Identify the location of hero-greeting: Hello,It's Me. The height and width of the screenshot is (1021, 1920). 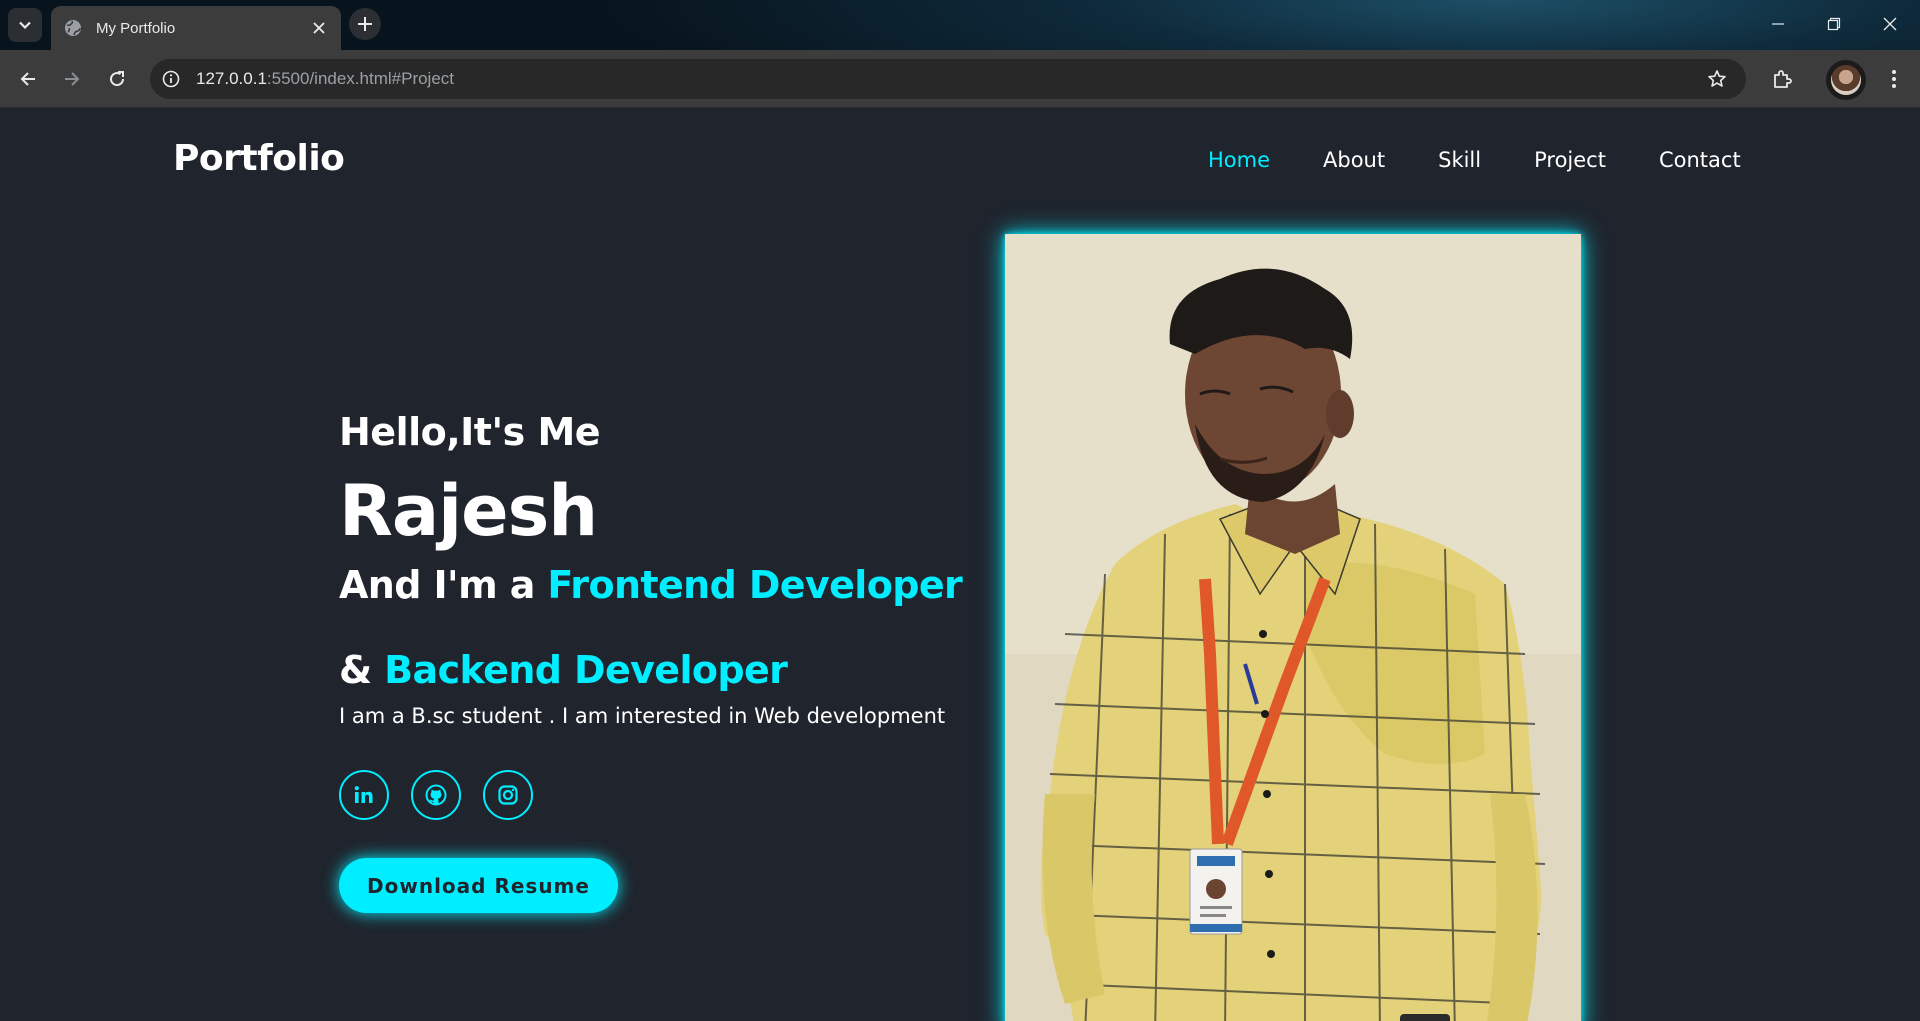
(470, 432).